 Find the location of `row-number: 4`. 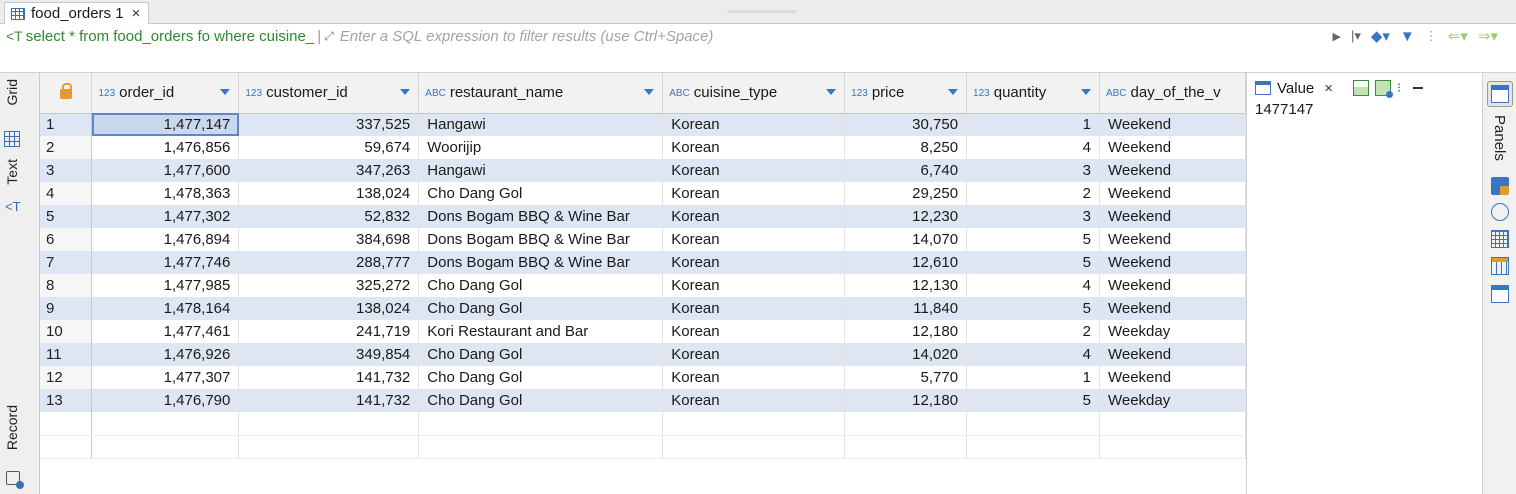

row-number: 4 is located at coordinates (66, 193).